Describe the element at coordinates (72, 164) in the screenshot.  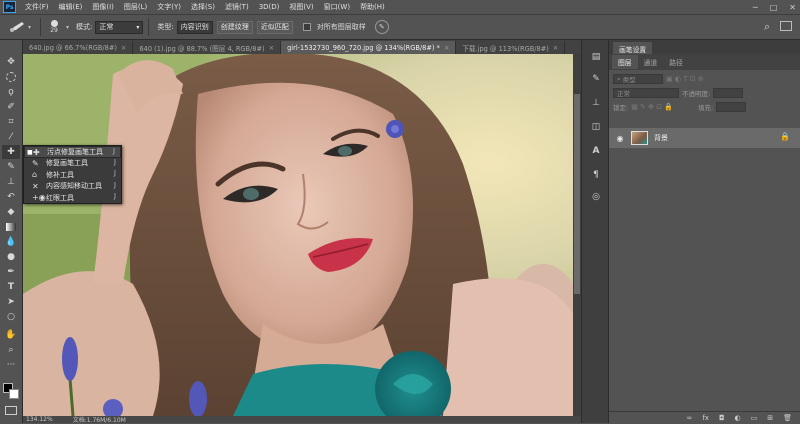
I see `flyout-item-healing-brush: ✎ 修复画笔工具 J` at that location.